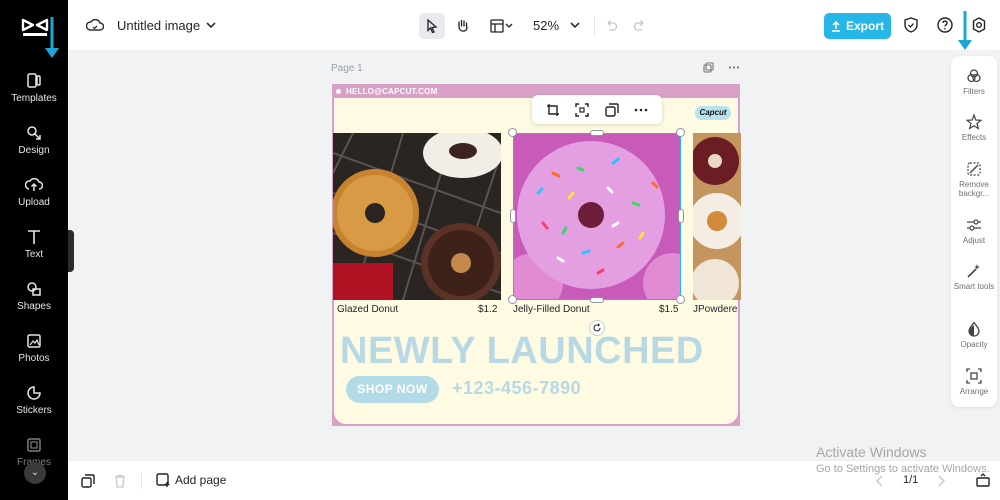 This screenshot has height=500, width=1000. What do you see at coordinates (668, 309) in the screenshot?
I see `product-price: $1.5` at bounding box center [668, 309].